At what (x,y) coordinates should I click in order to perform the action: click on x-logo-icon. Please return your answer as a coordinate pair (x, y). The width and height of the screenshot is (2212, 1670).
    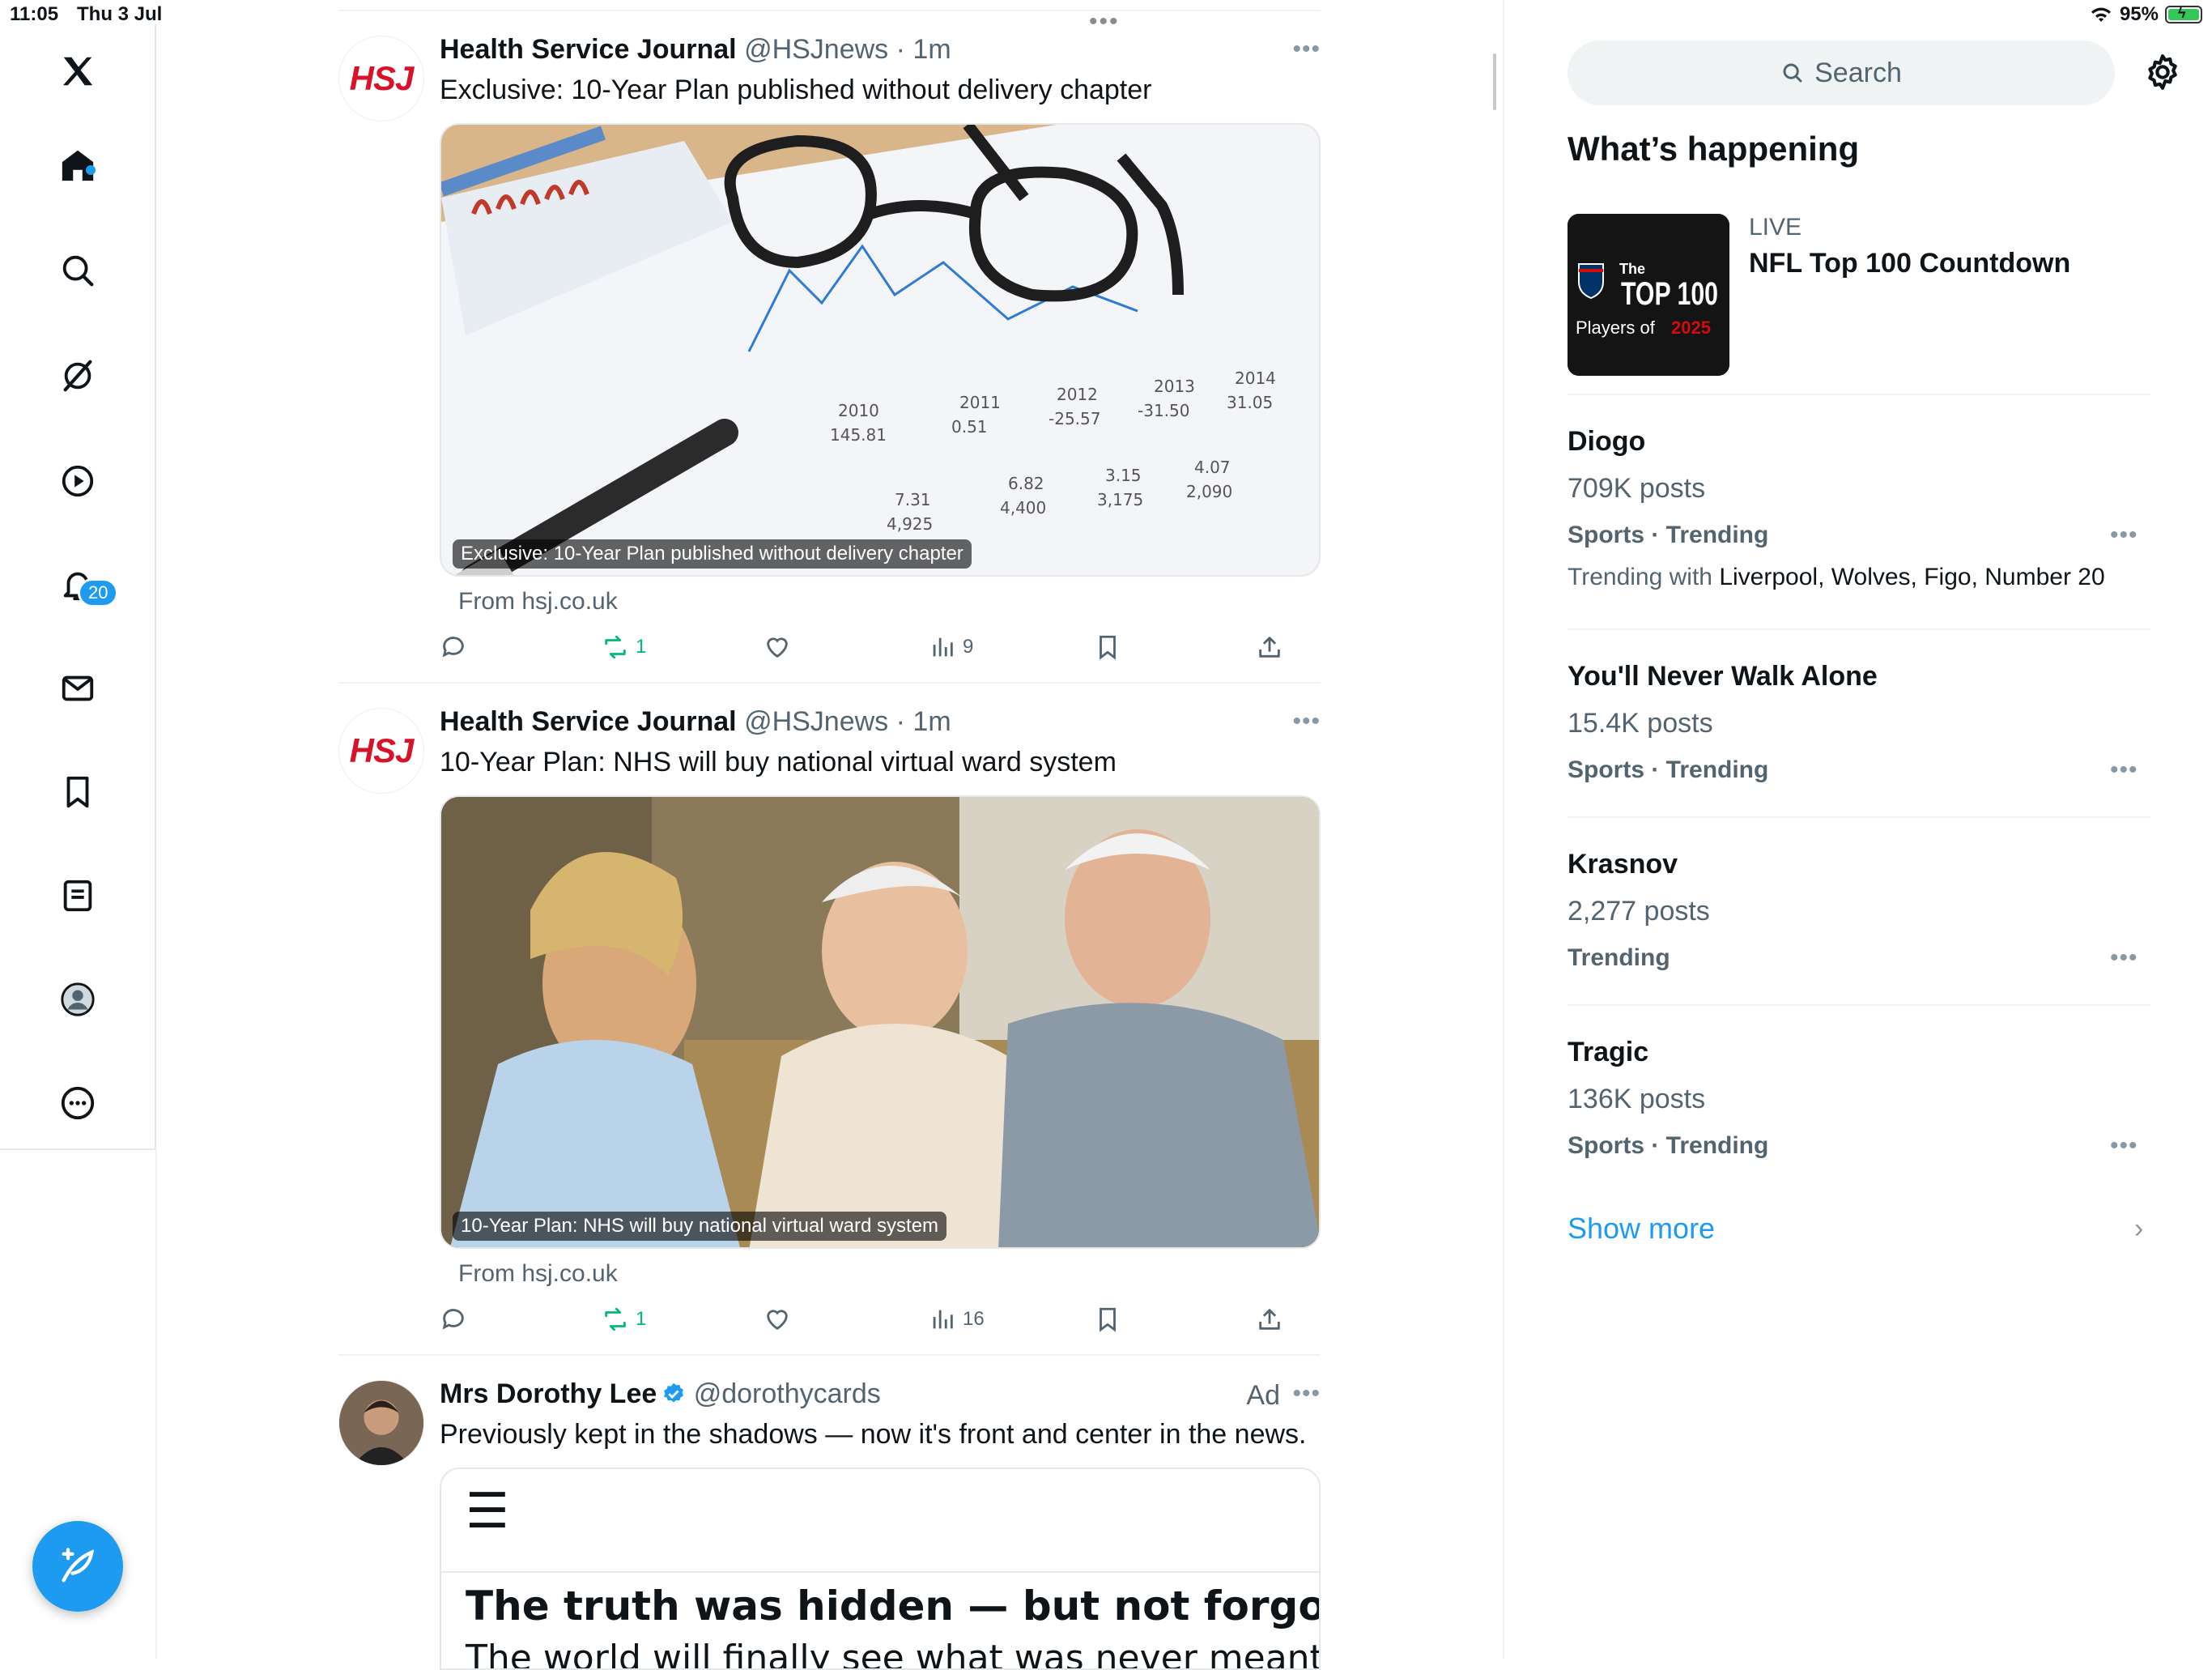
    Looking at the image, I should click on (77, 71).